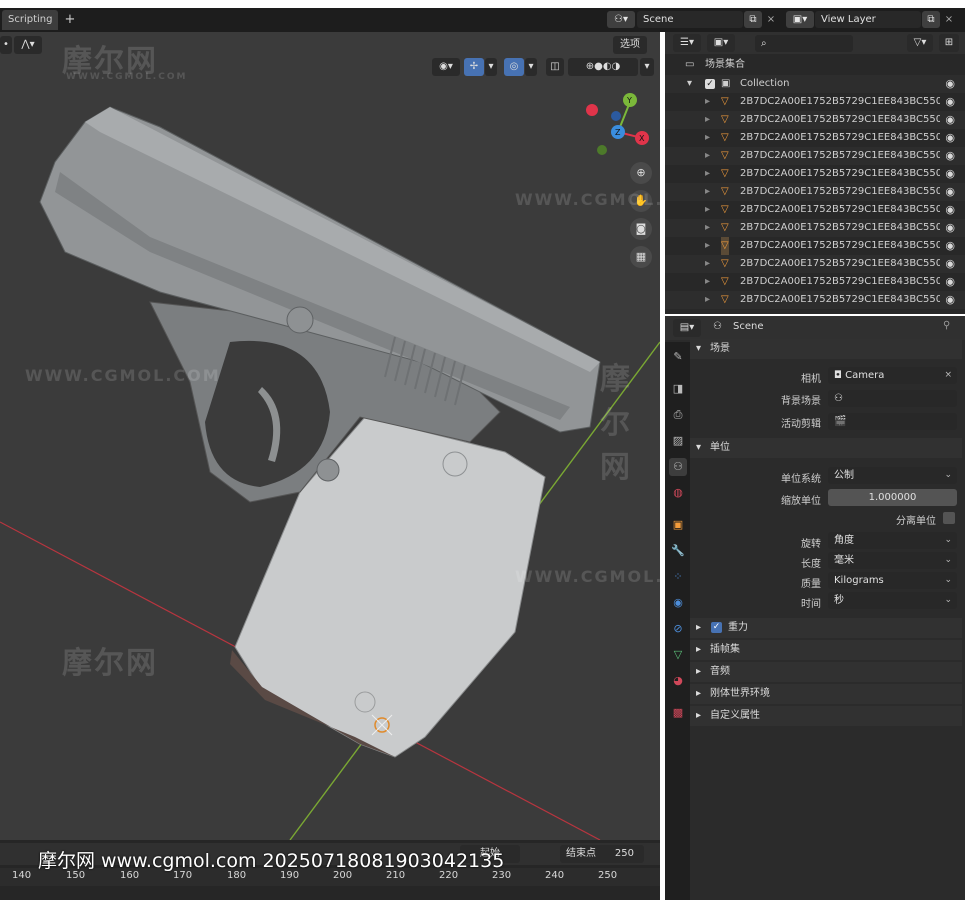  What do you see at coordinates (892, 560) in the screenshot?
I see `length-dropdown: 毫米 ⌄` at bounding box center [892, 560].